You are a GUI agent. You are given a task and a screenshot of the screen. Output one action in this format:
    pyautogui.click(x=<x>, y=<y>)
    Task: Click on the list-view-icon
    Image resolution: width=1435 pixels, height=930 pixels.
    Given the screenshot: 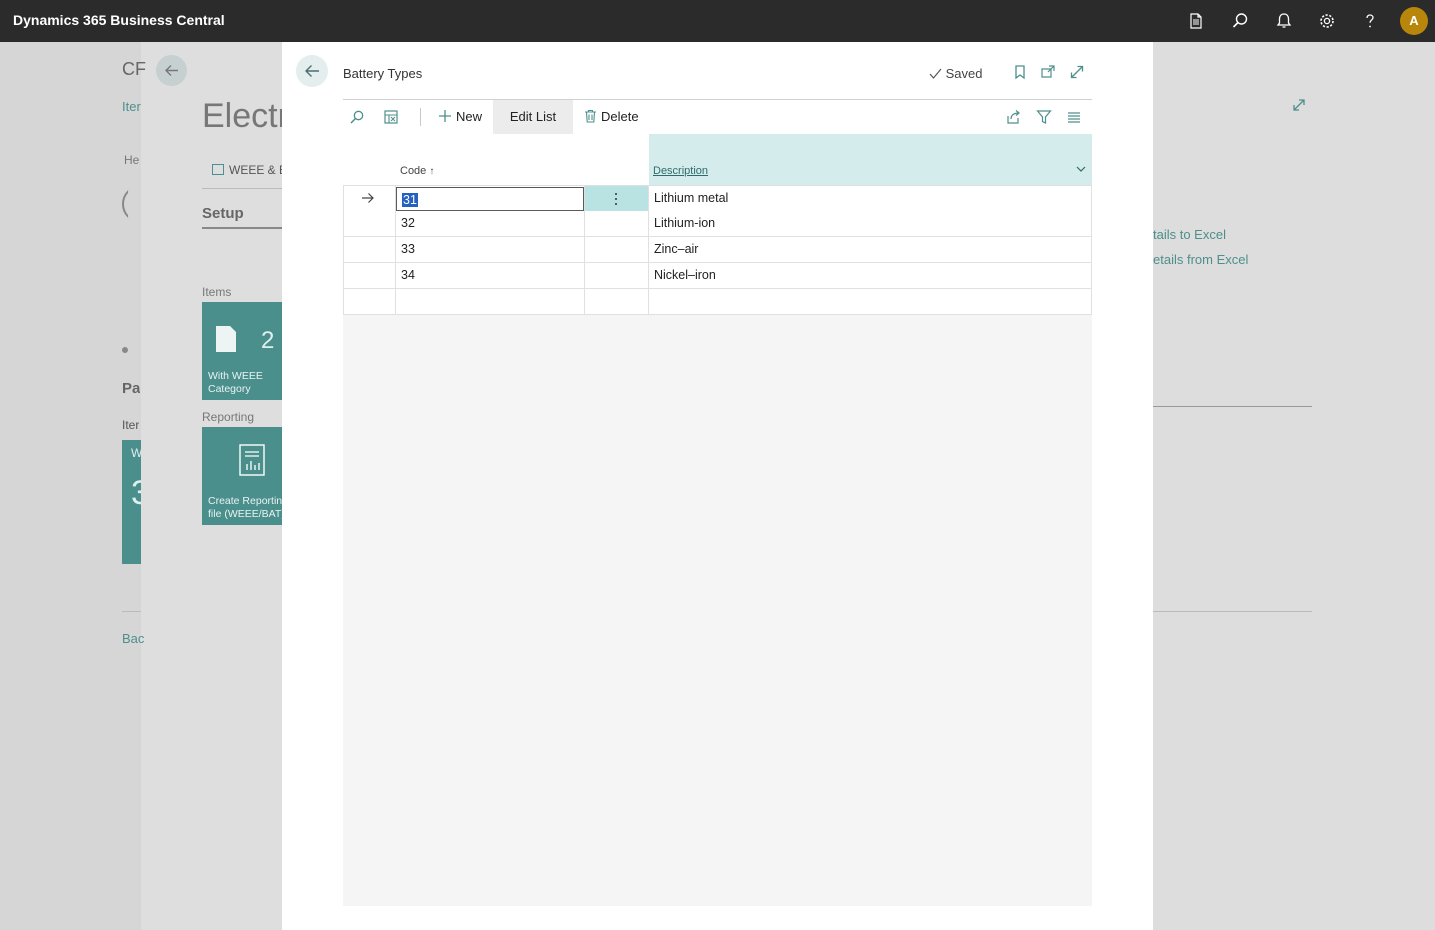 What is the action you would take?
    pyautogui.click(x=1074, y=117)
    